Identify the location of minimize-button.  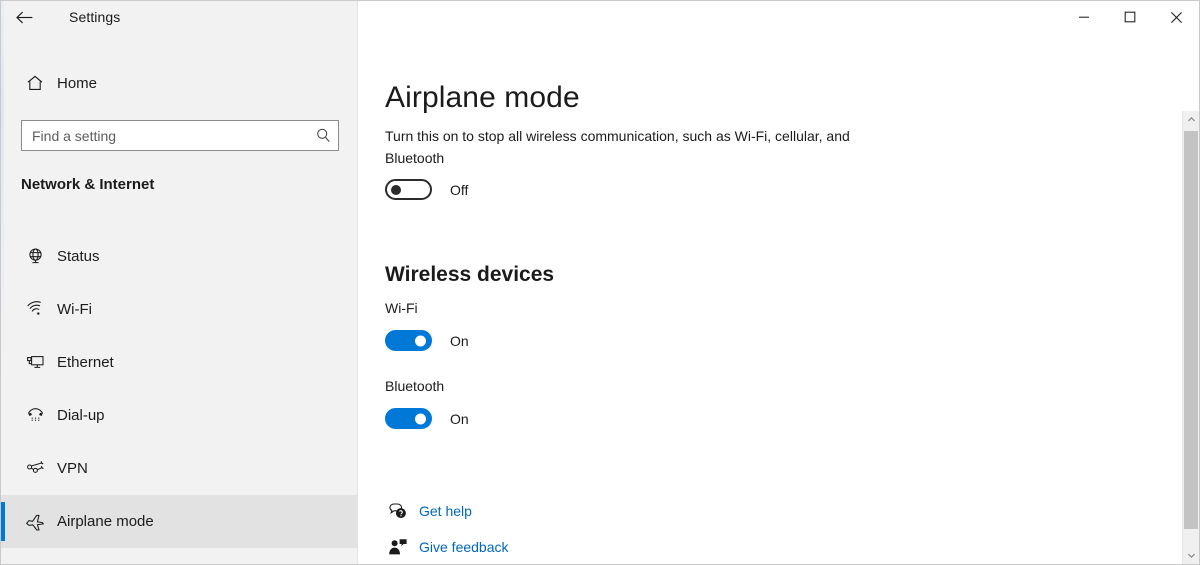
(1084, 17).